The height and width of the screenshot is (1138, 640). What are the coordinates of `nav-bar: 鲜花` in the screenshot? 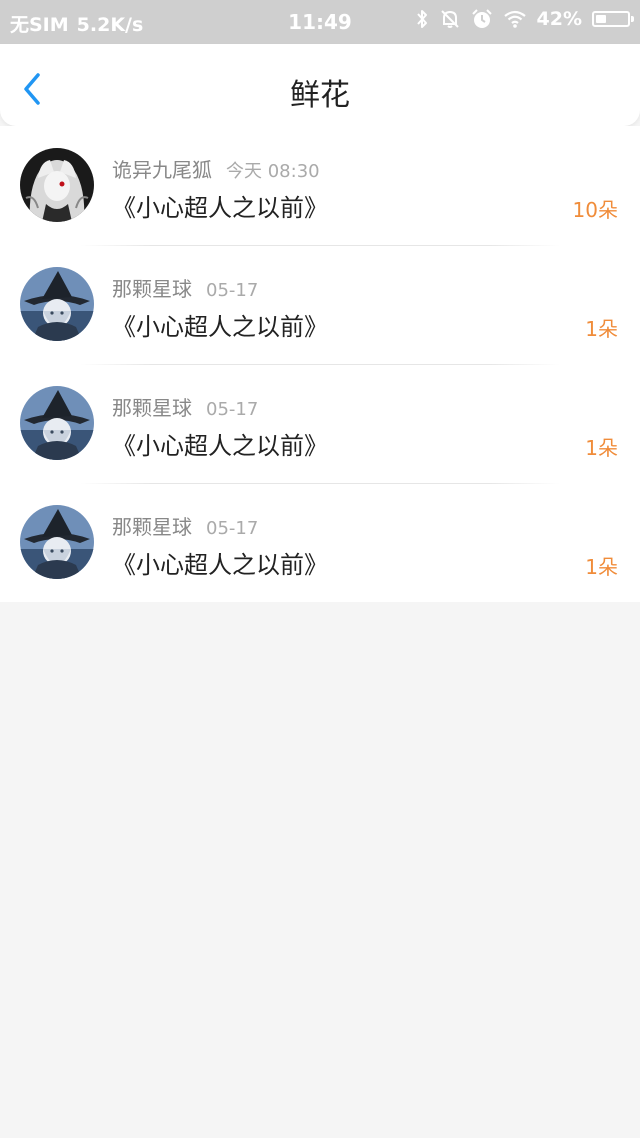 It's located at (320, 85).